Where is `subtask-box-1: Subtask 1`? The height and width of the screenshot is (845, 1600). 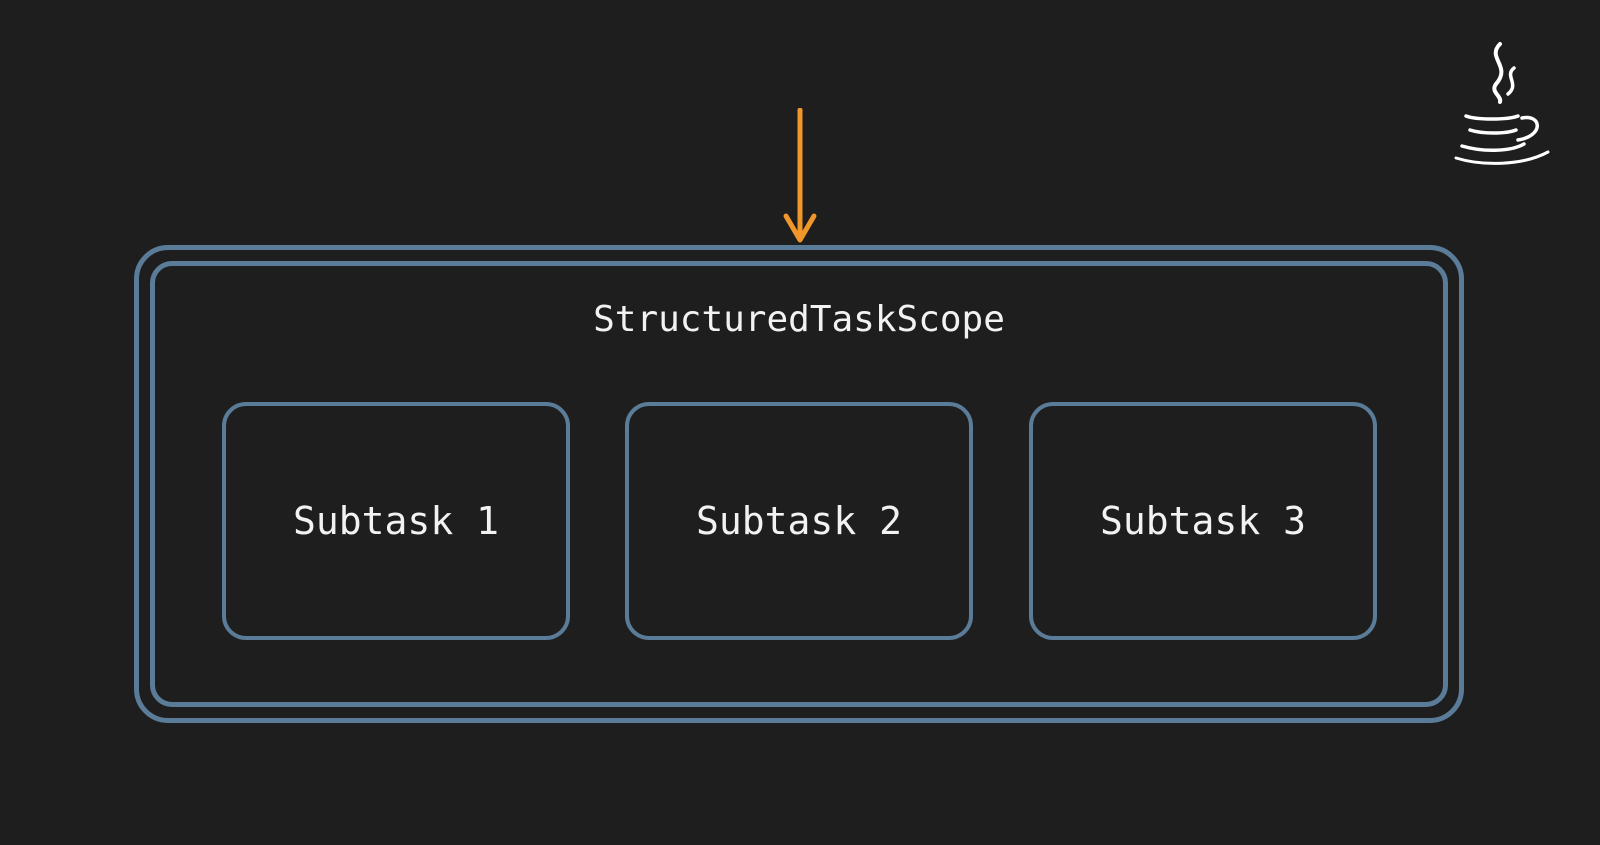 subtask-box-1: Subtask 1 is located at coordinates (396, 521).